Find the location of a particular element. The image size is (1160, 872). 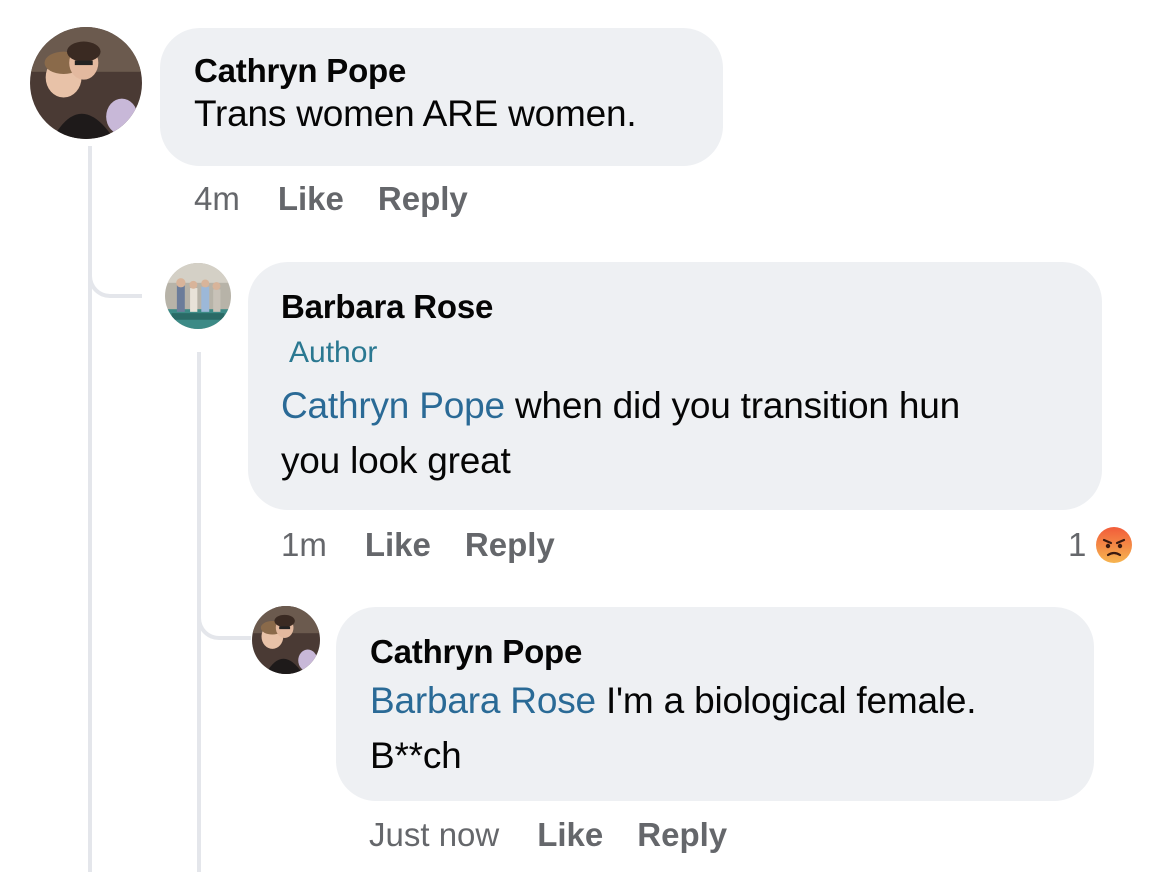

reaction-summary: 1 is located at coordinates (1101, 545).